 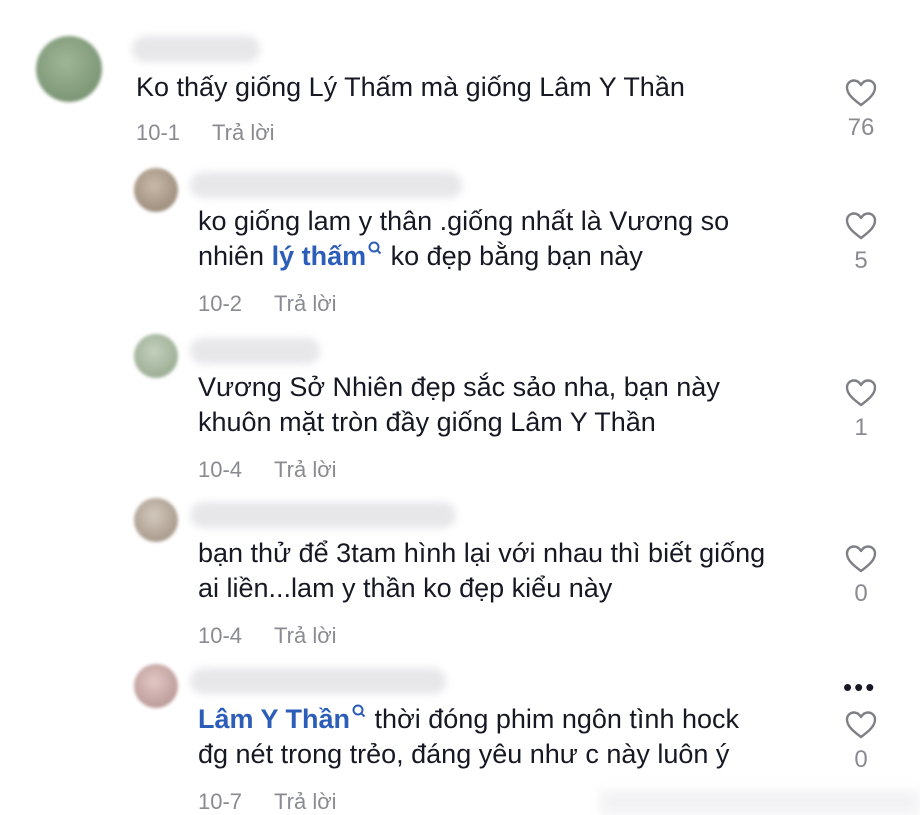 I want to click on text-suffix: ko đẹp bằng bạn này, so click(x=513, y=256).